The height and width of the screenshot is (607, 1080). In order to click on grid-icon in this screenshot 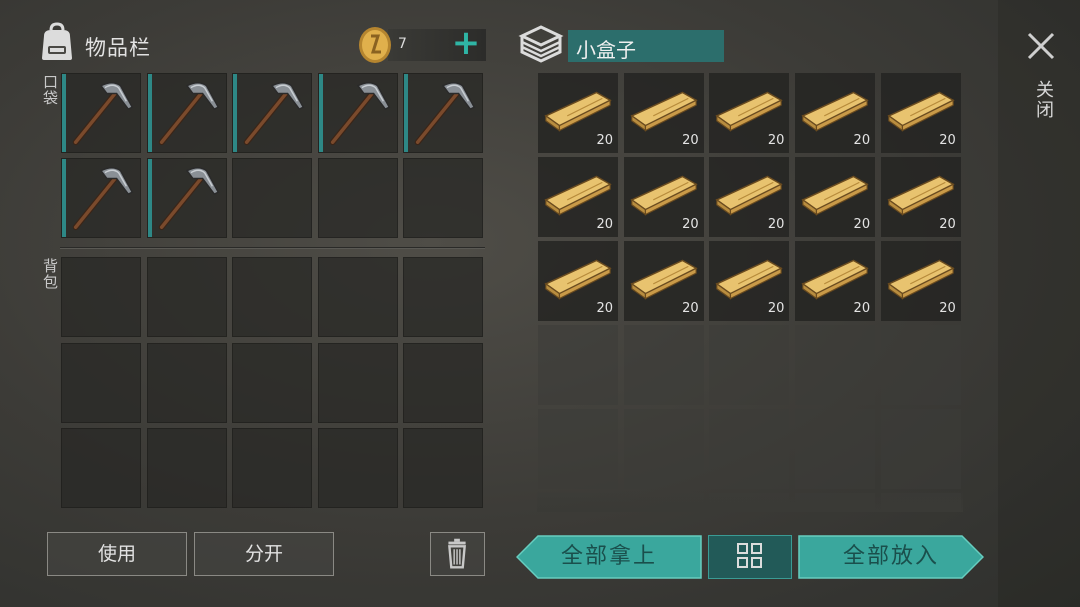, I will do `click(749, 555)`.